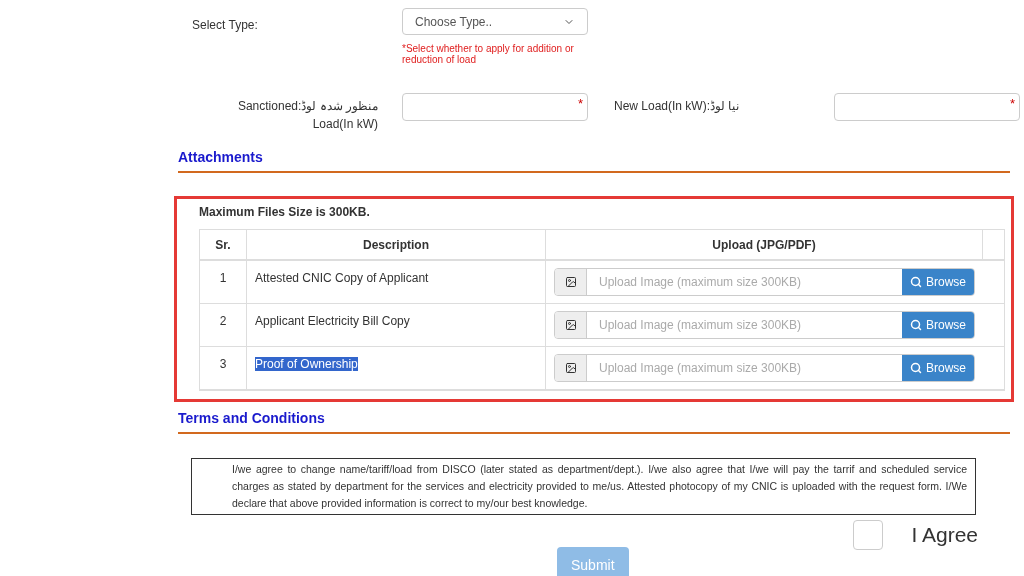 This screenshot has width=1024, height=576. Describe the element at coordinates (583, 486) in the screenshot. I see `terms-box: I/we agree to change name/tariff/load from DISCO (later stated as department/dept.). I/we also agree that I/we will pay the tarrif and scheduled service charges as stated by department for the services and electricity provided to me/us. Attested photocopy of my CNIC is uploaded with the request form. I/We declare that above provided information is correct to my/our best knowledge.` at that location.